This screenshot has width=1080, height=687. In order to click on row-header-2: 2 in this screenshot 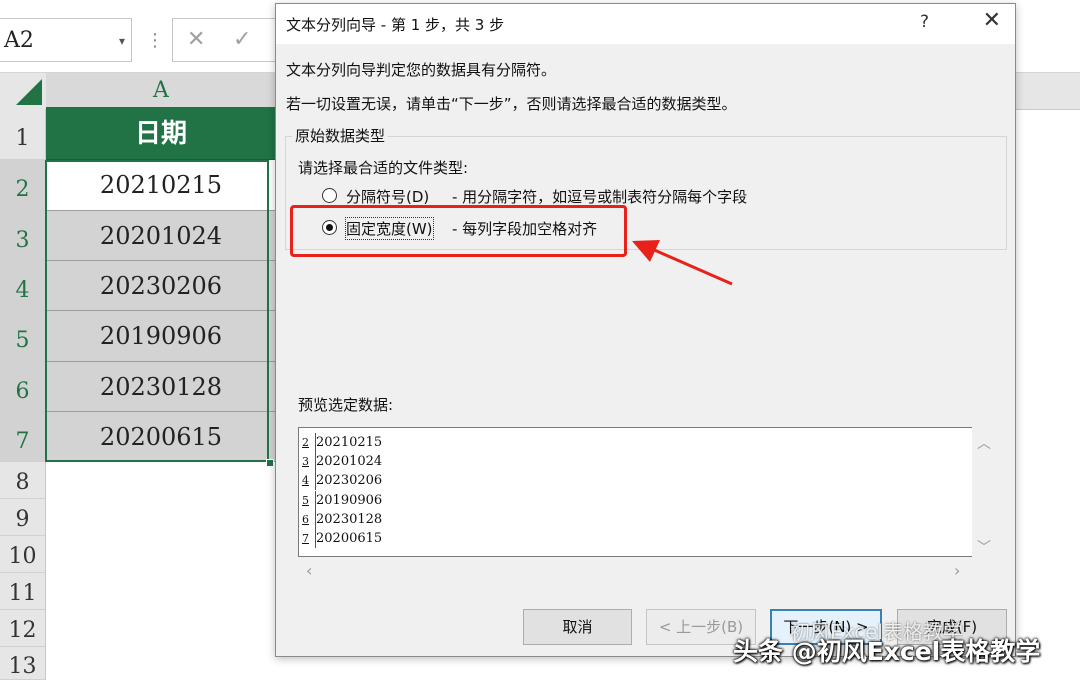, I will do `click(23, 185)`.